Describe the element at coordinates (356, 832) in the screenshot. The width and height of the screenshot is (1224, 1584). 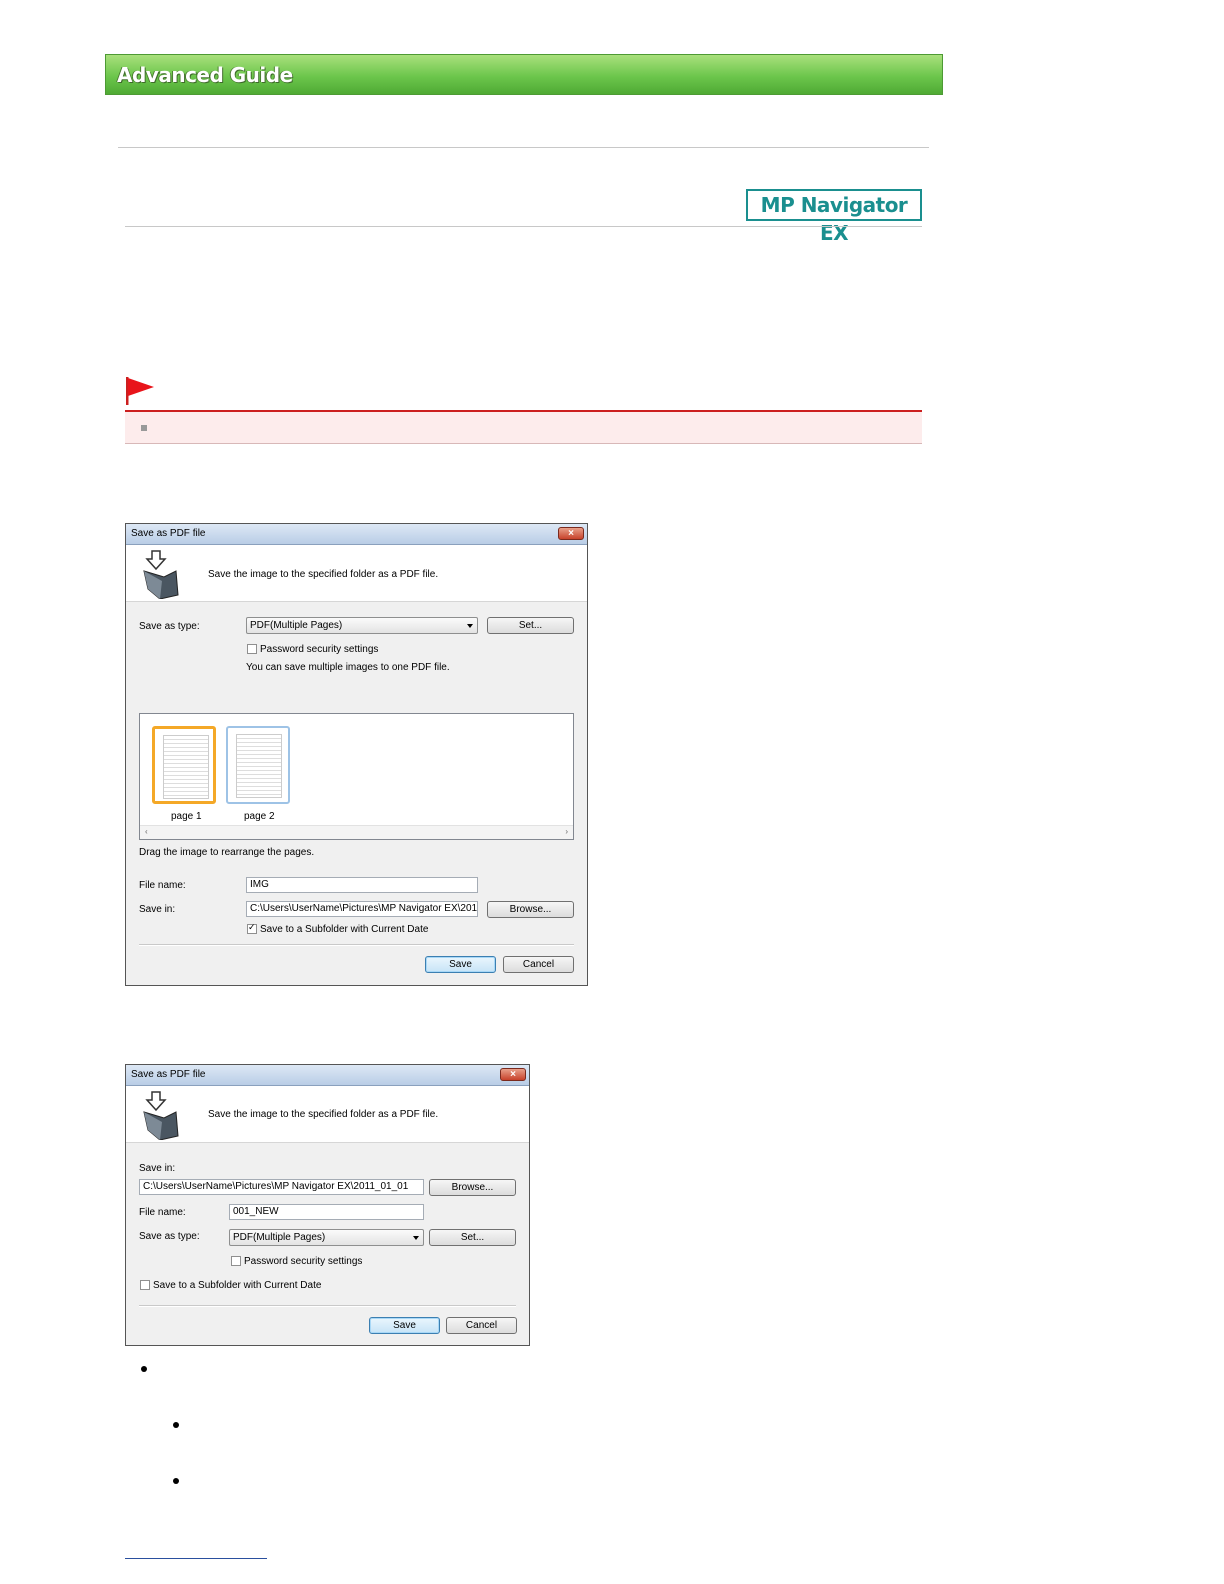
I see `horizontal-scrollbar: ‹ ›` at that location.